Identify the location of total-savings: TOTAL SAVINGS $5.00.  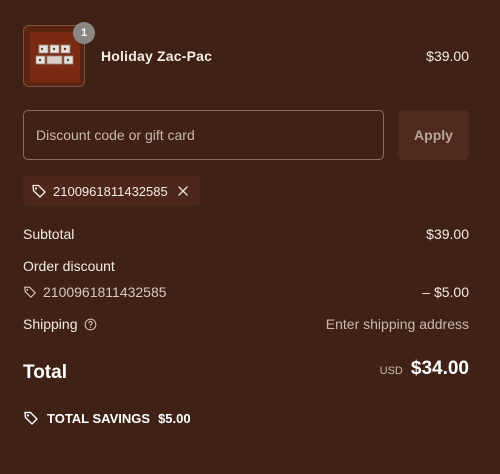
(246, 418).